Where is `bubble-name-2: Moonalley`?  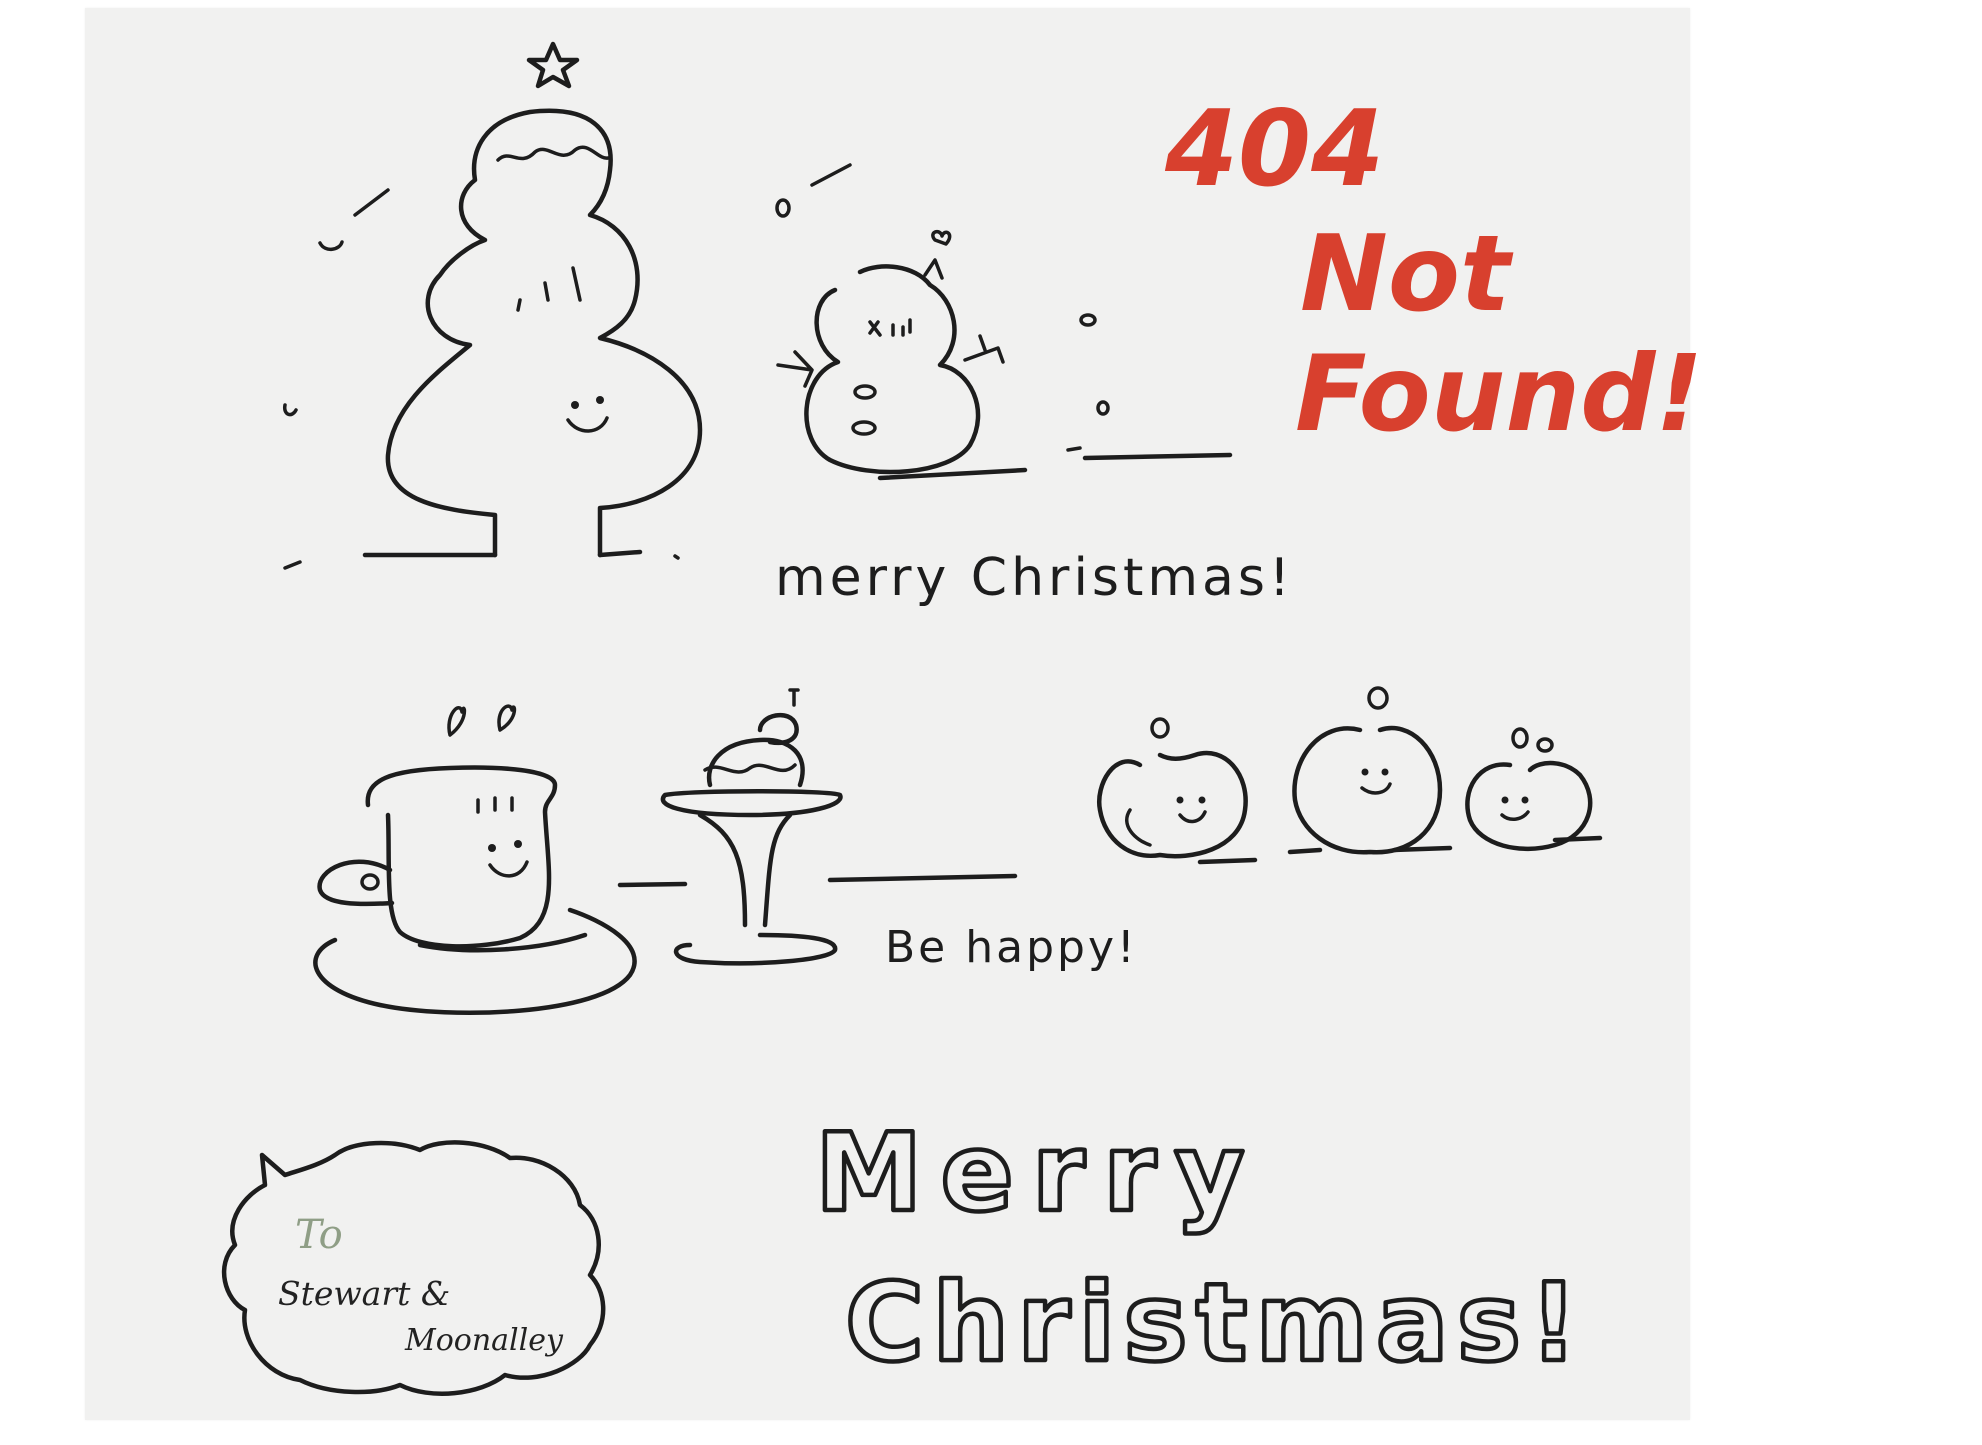
bubble-name-2: Moonalley is located at coordinates (484, 1340).